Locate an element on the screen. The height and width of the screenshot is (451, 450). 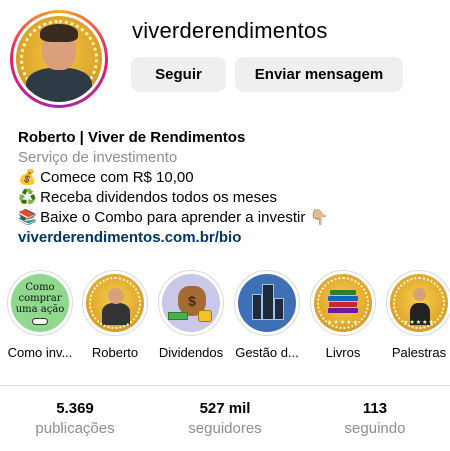
highlight-cover-text: Como comprar uma ação is located at coordinates (40, 298).